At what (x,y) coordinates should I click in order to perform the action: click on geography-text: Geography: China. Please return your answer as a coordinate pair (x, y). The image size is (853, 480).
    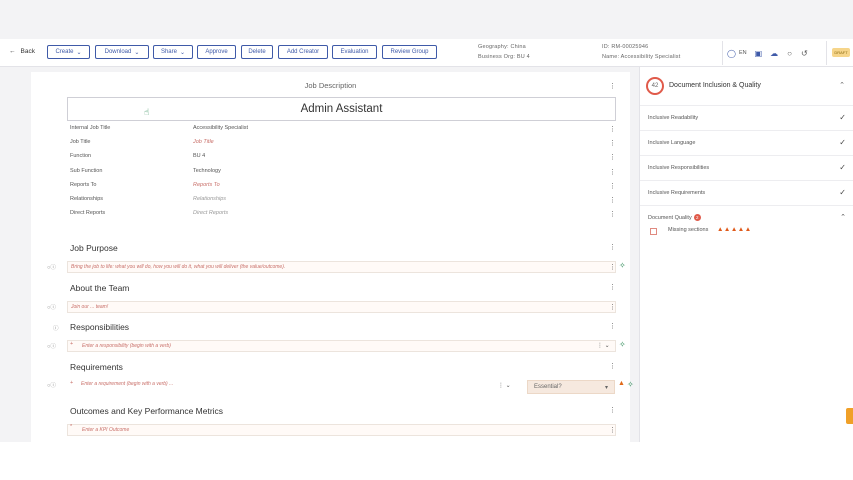
    Looking at the image, I should click on (502, 47).